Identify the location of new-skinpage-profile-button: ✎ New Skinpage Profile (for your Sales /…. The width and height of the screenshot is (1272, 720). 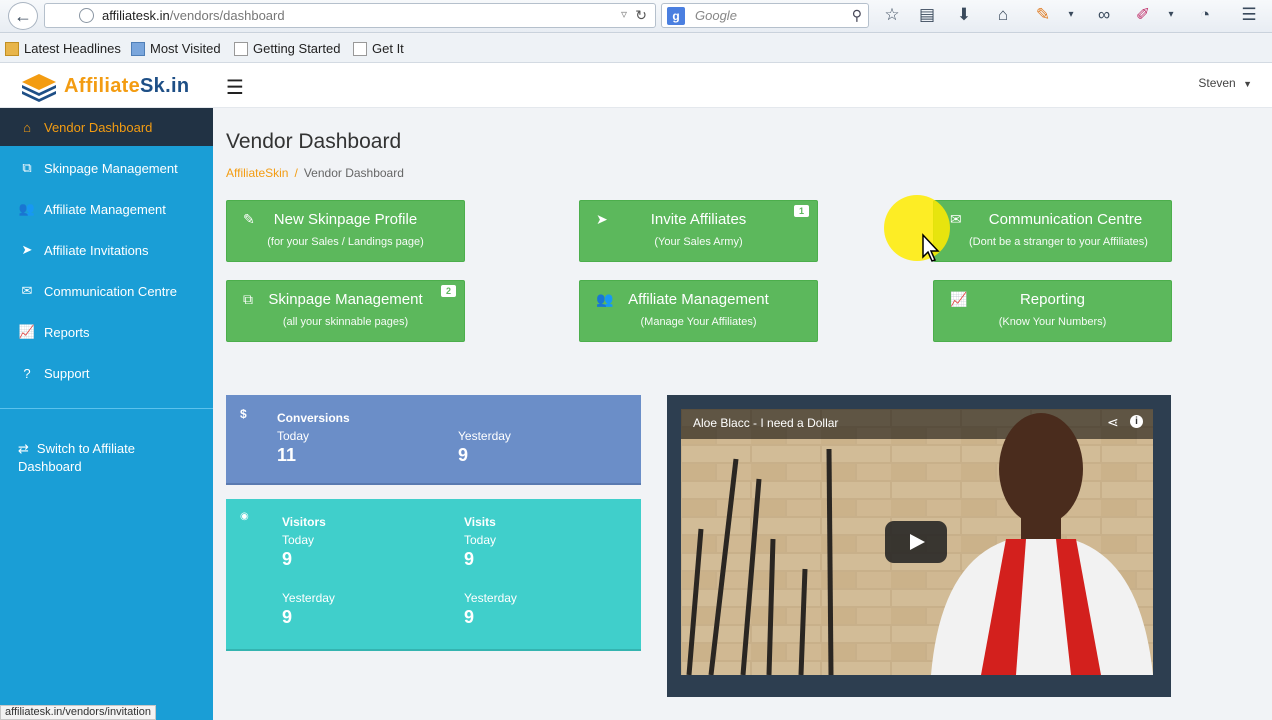
(345, 231).